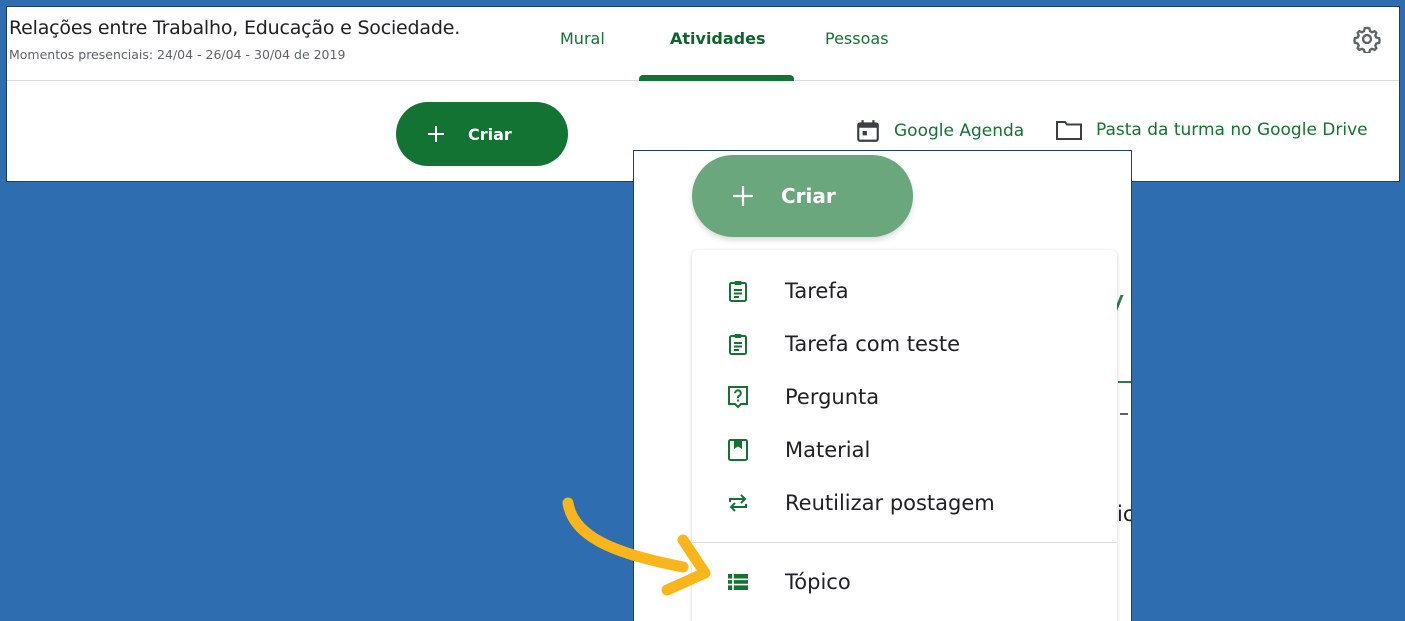 The image size is (1405, 621). I want to click on drive-folder-label: Pasta da turma no Google Drive, so click(1232, 130).